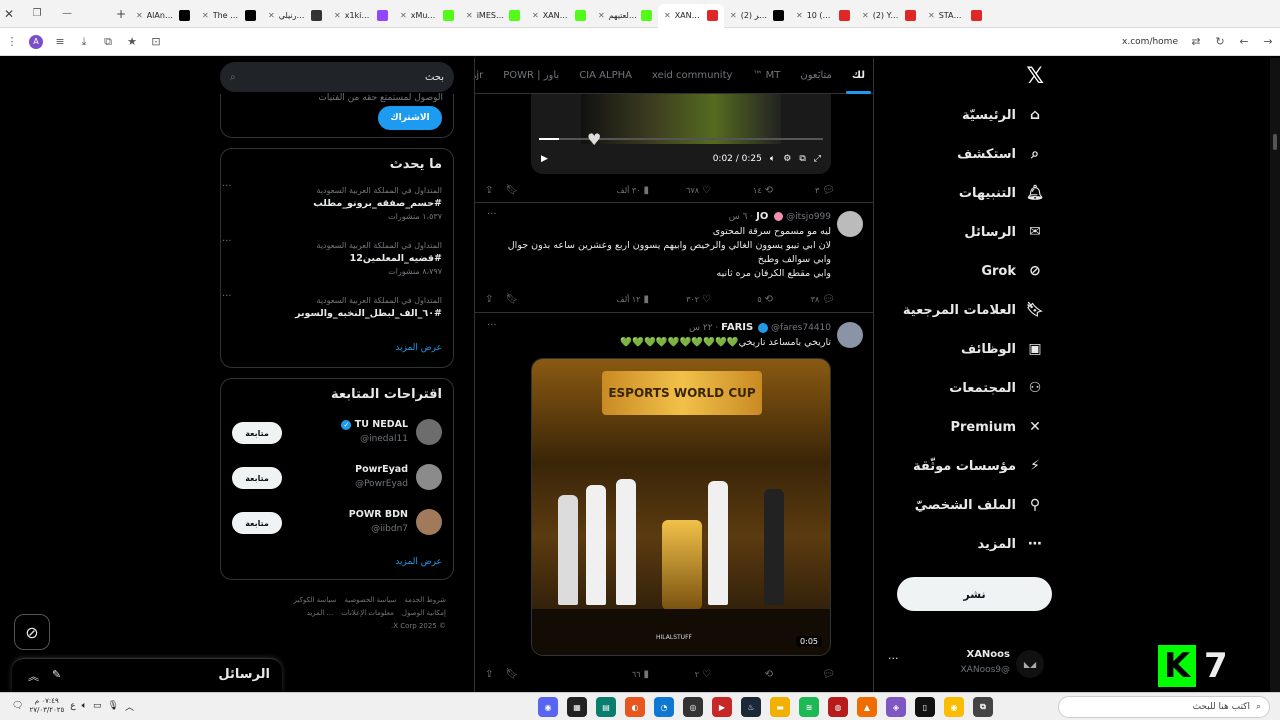  I want to click on feed-tab: Ajr, so click(484, 76).